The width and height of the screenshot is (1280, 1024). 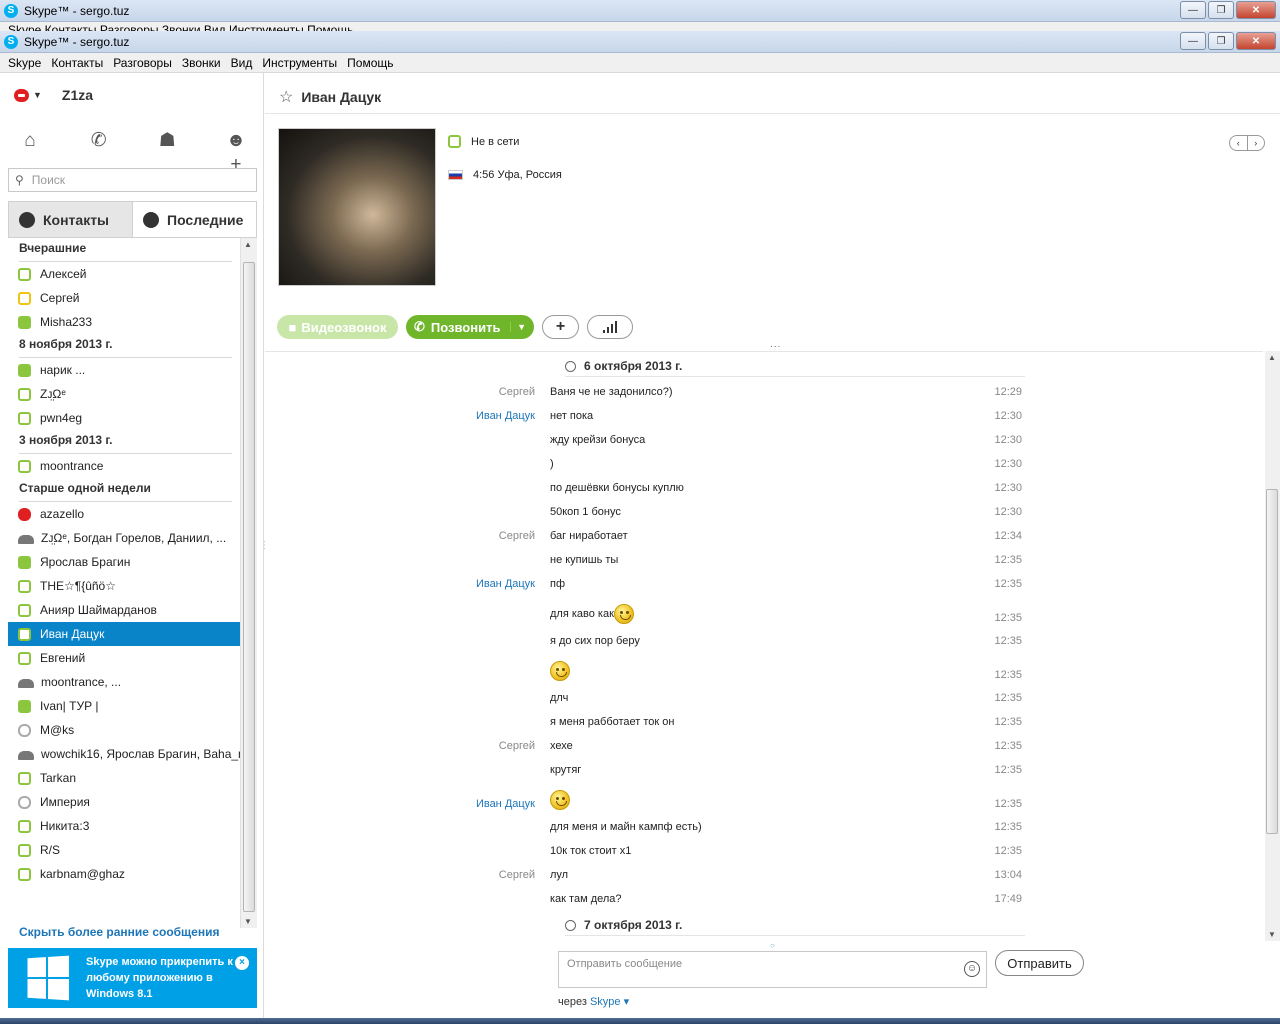 I want to click on message-row: не купишь ты 12:35, so click(x=764, y=560).